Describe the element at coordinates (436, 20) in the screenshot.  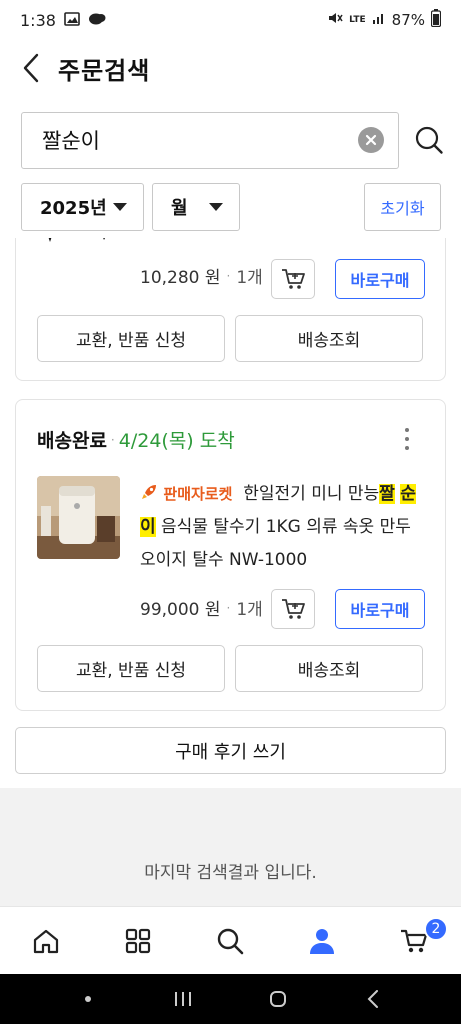
I see `battery-icon` at that location.